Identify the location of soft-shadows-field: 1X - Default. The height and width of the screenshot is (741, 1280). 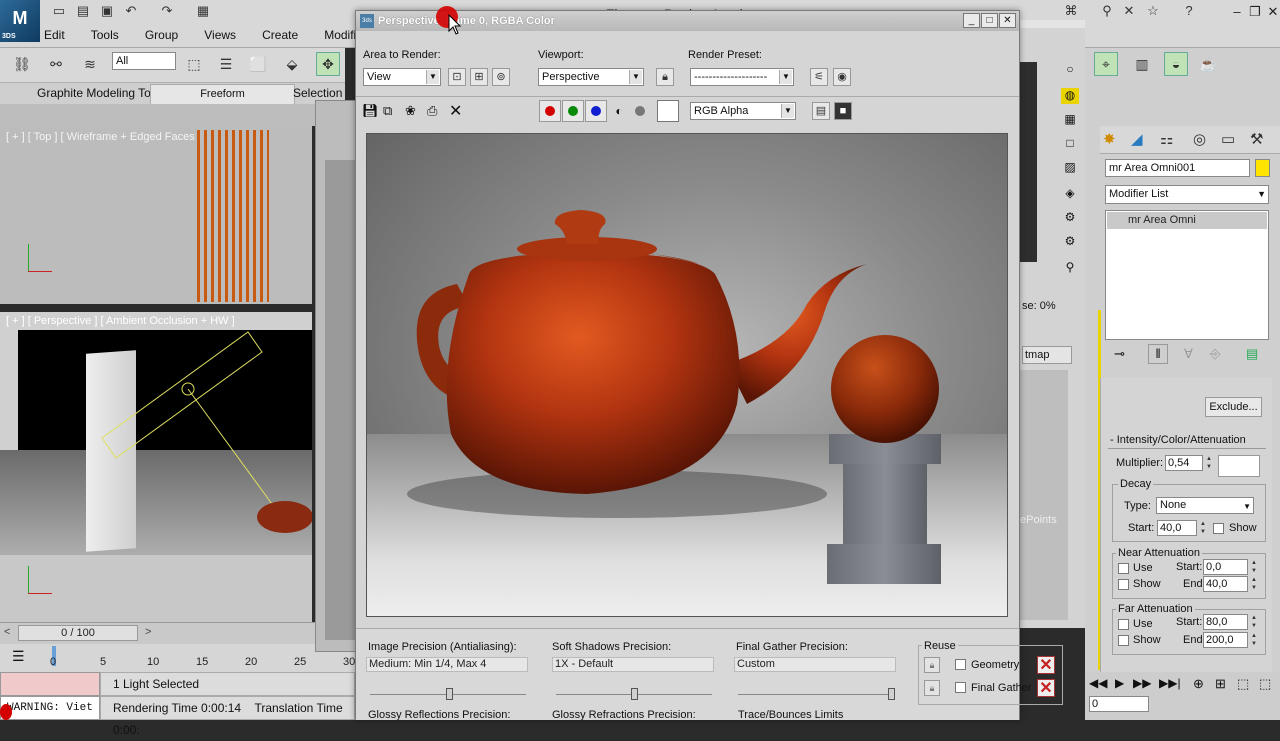
(633, 664).